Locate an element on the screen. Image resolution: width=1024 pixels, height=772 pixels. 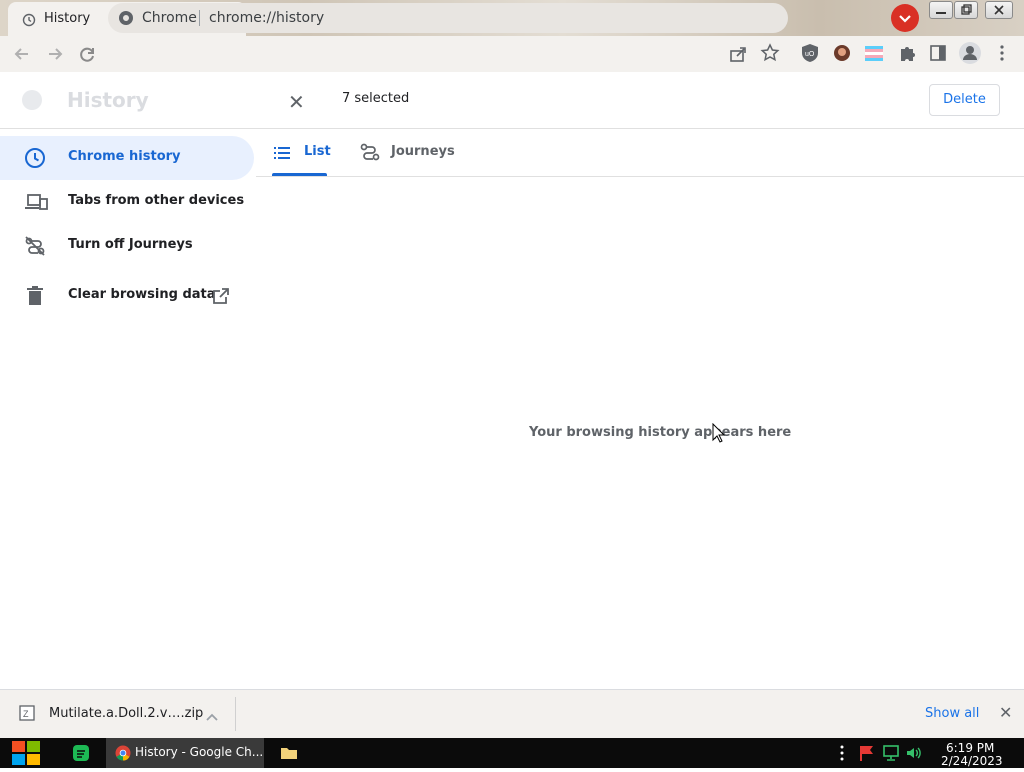
zip-file-icon: Z is located at coordinates (27, 715).